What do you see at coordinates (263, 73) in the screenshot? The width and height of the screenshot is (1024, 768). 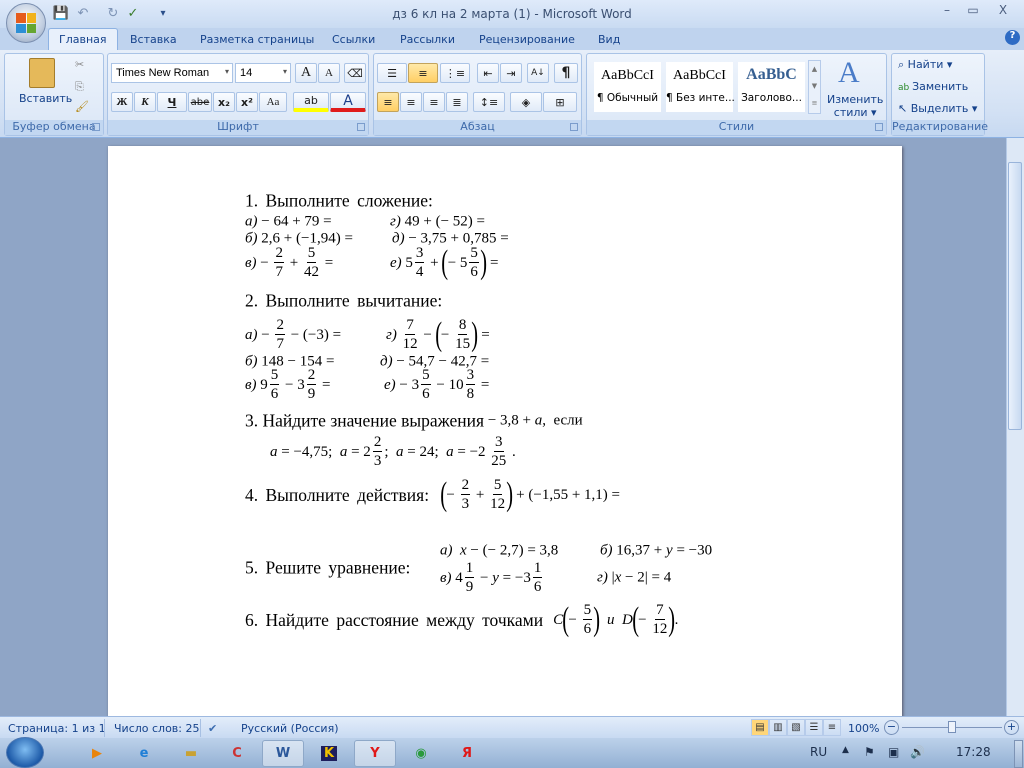 I see `font-size-select: 14 ▾` at bounding box center [263, 73].